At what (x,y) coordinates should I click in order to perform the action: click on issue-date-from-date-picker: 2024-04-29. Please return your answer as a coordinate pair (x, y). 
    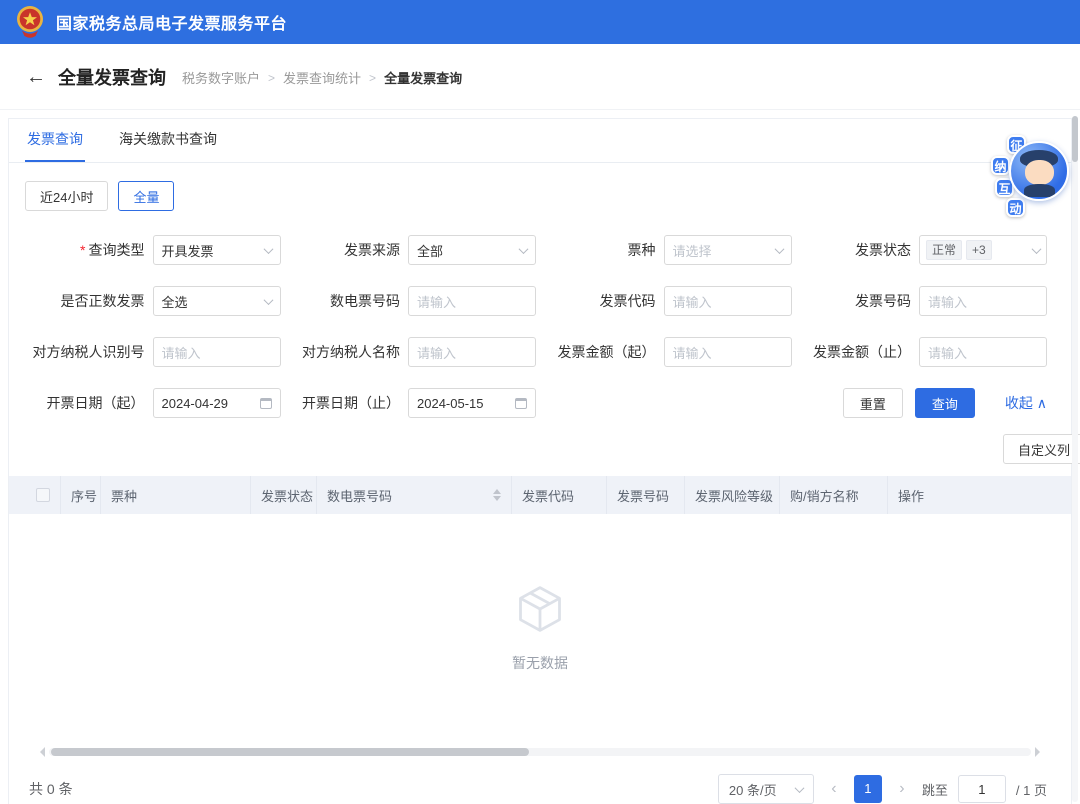
    Looking at the image, I should click on (216, 403).